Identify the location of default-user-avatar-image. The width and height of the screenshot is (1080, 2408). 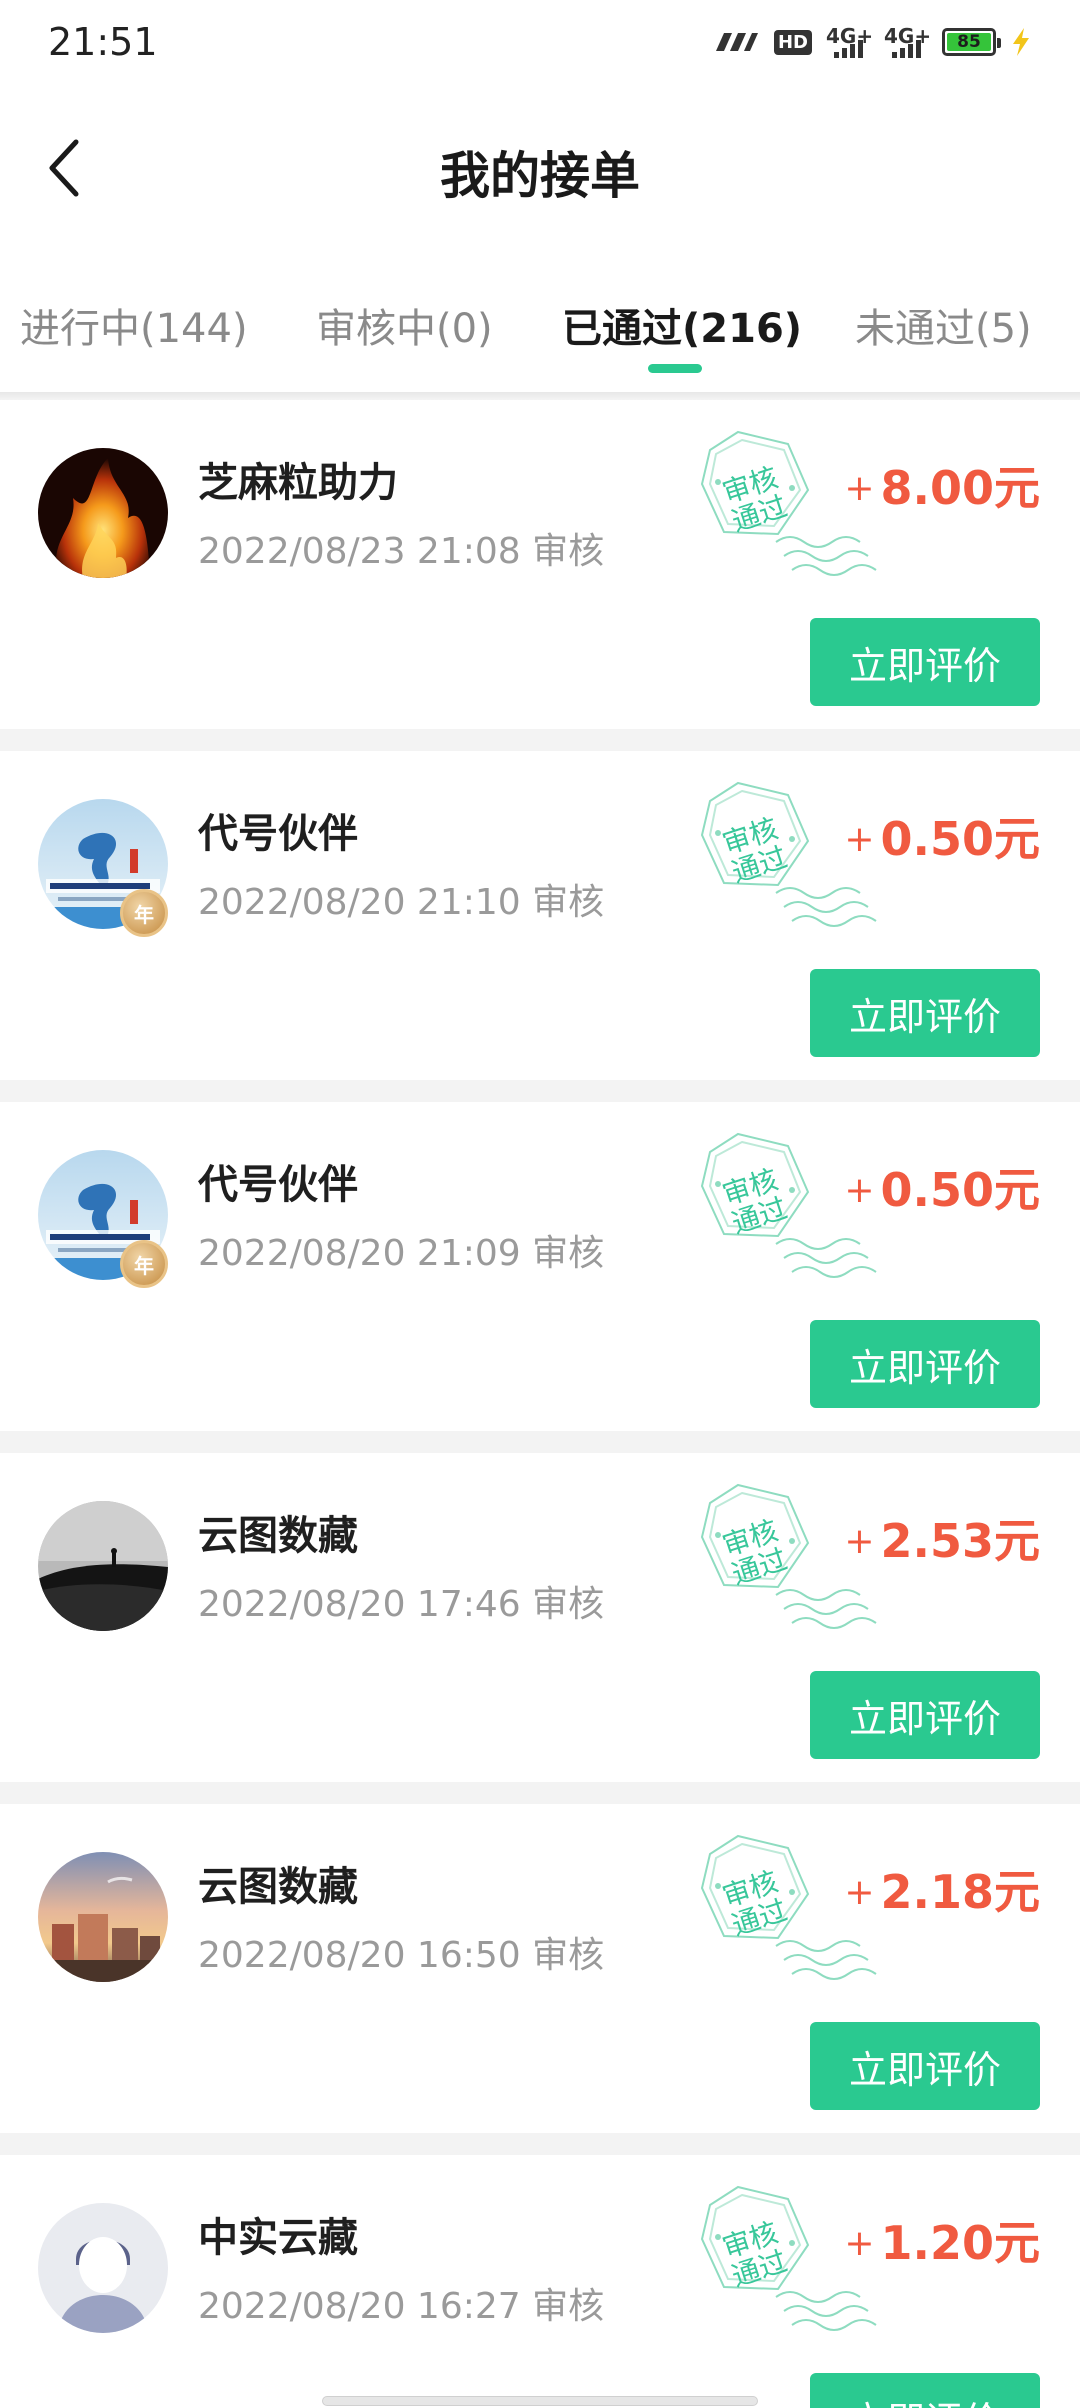
(103, 2268).